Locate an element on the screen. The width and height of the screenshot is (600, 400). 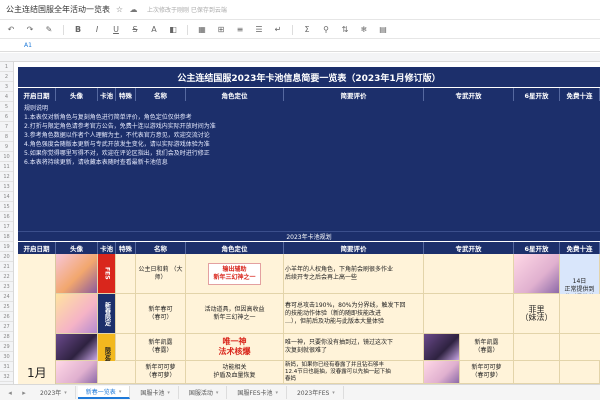
row-number: 20 is located at coordinates (6, 257).